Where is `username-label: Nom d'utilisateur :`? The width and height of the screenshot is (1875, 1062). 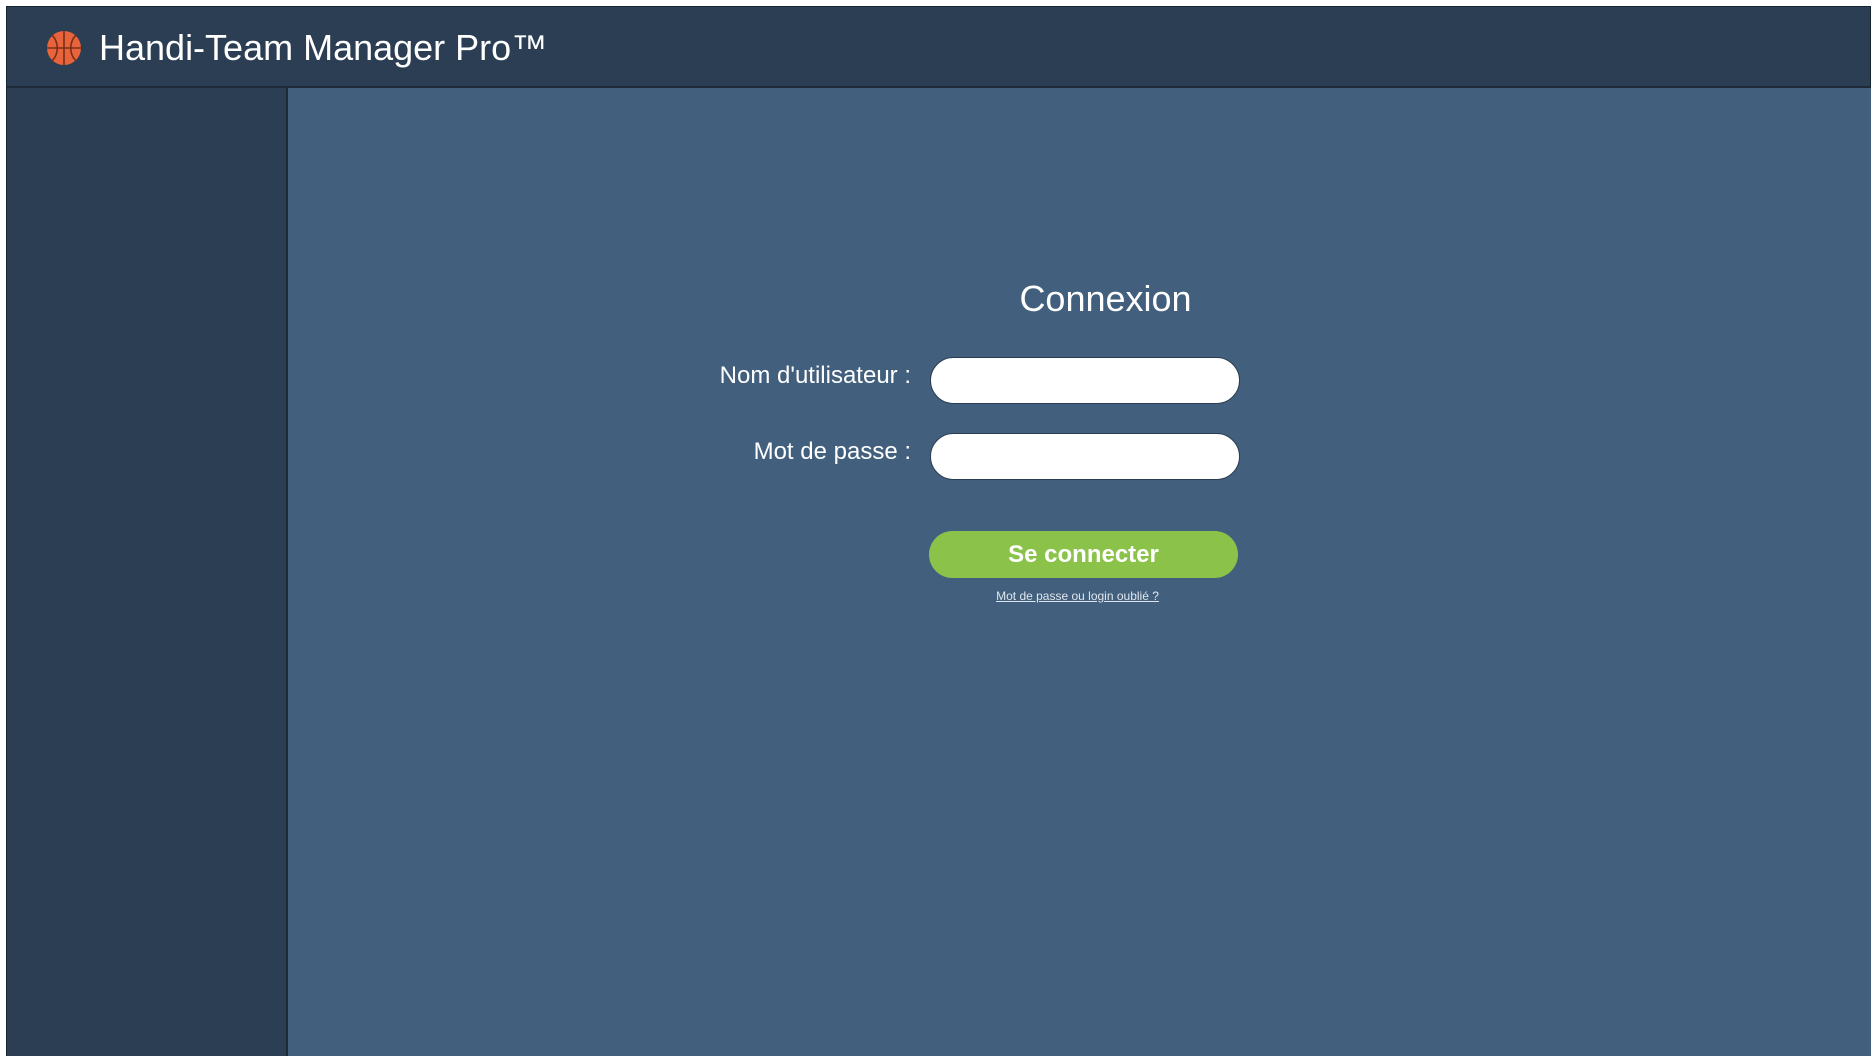 username-label: Nom d'utilisateur : is located at coordinates (815, 375).